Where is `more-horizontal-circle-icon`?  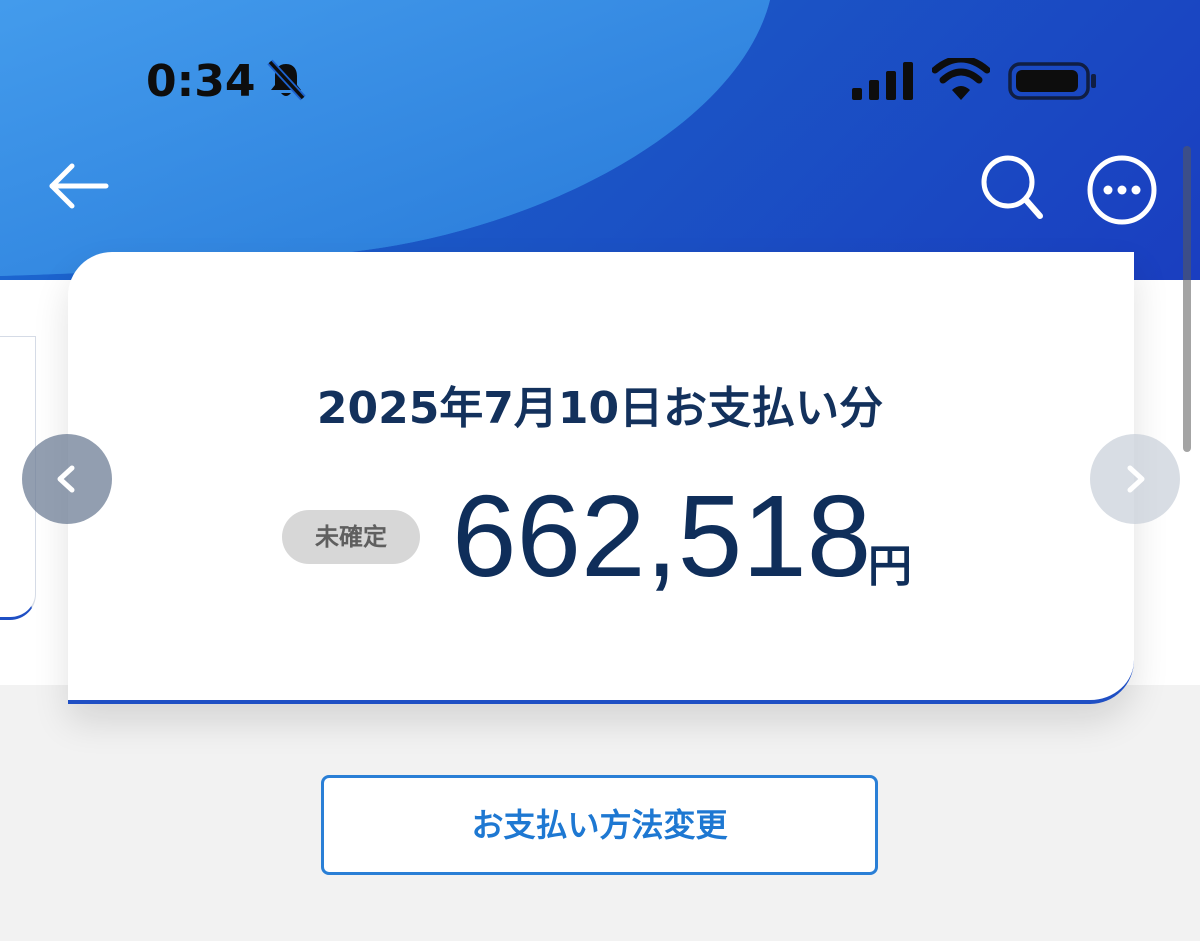 more-horizontal-circle-icon is located at coordinates (1122, 190).